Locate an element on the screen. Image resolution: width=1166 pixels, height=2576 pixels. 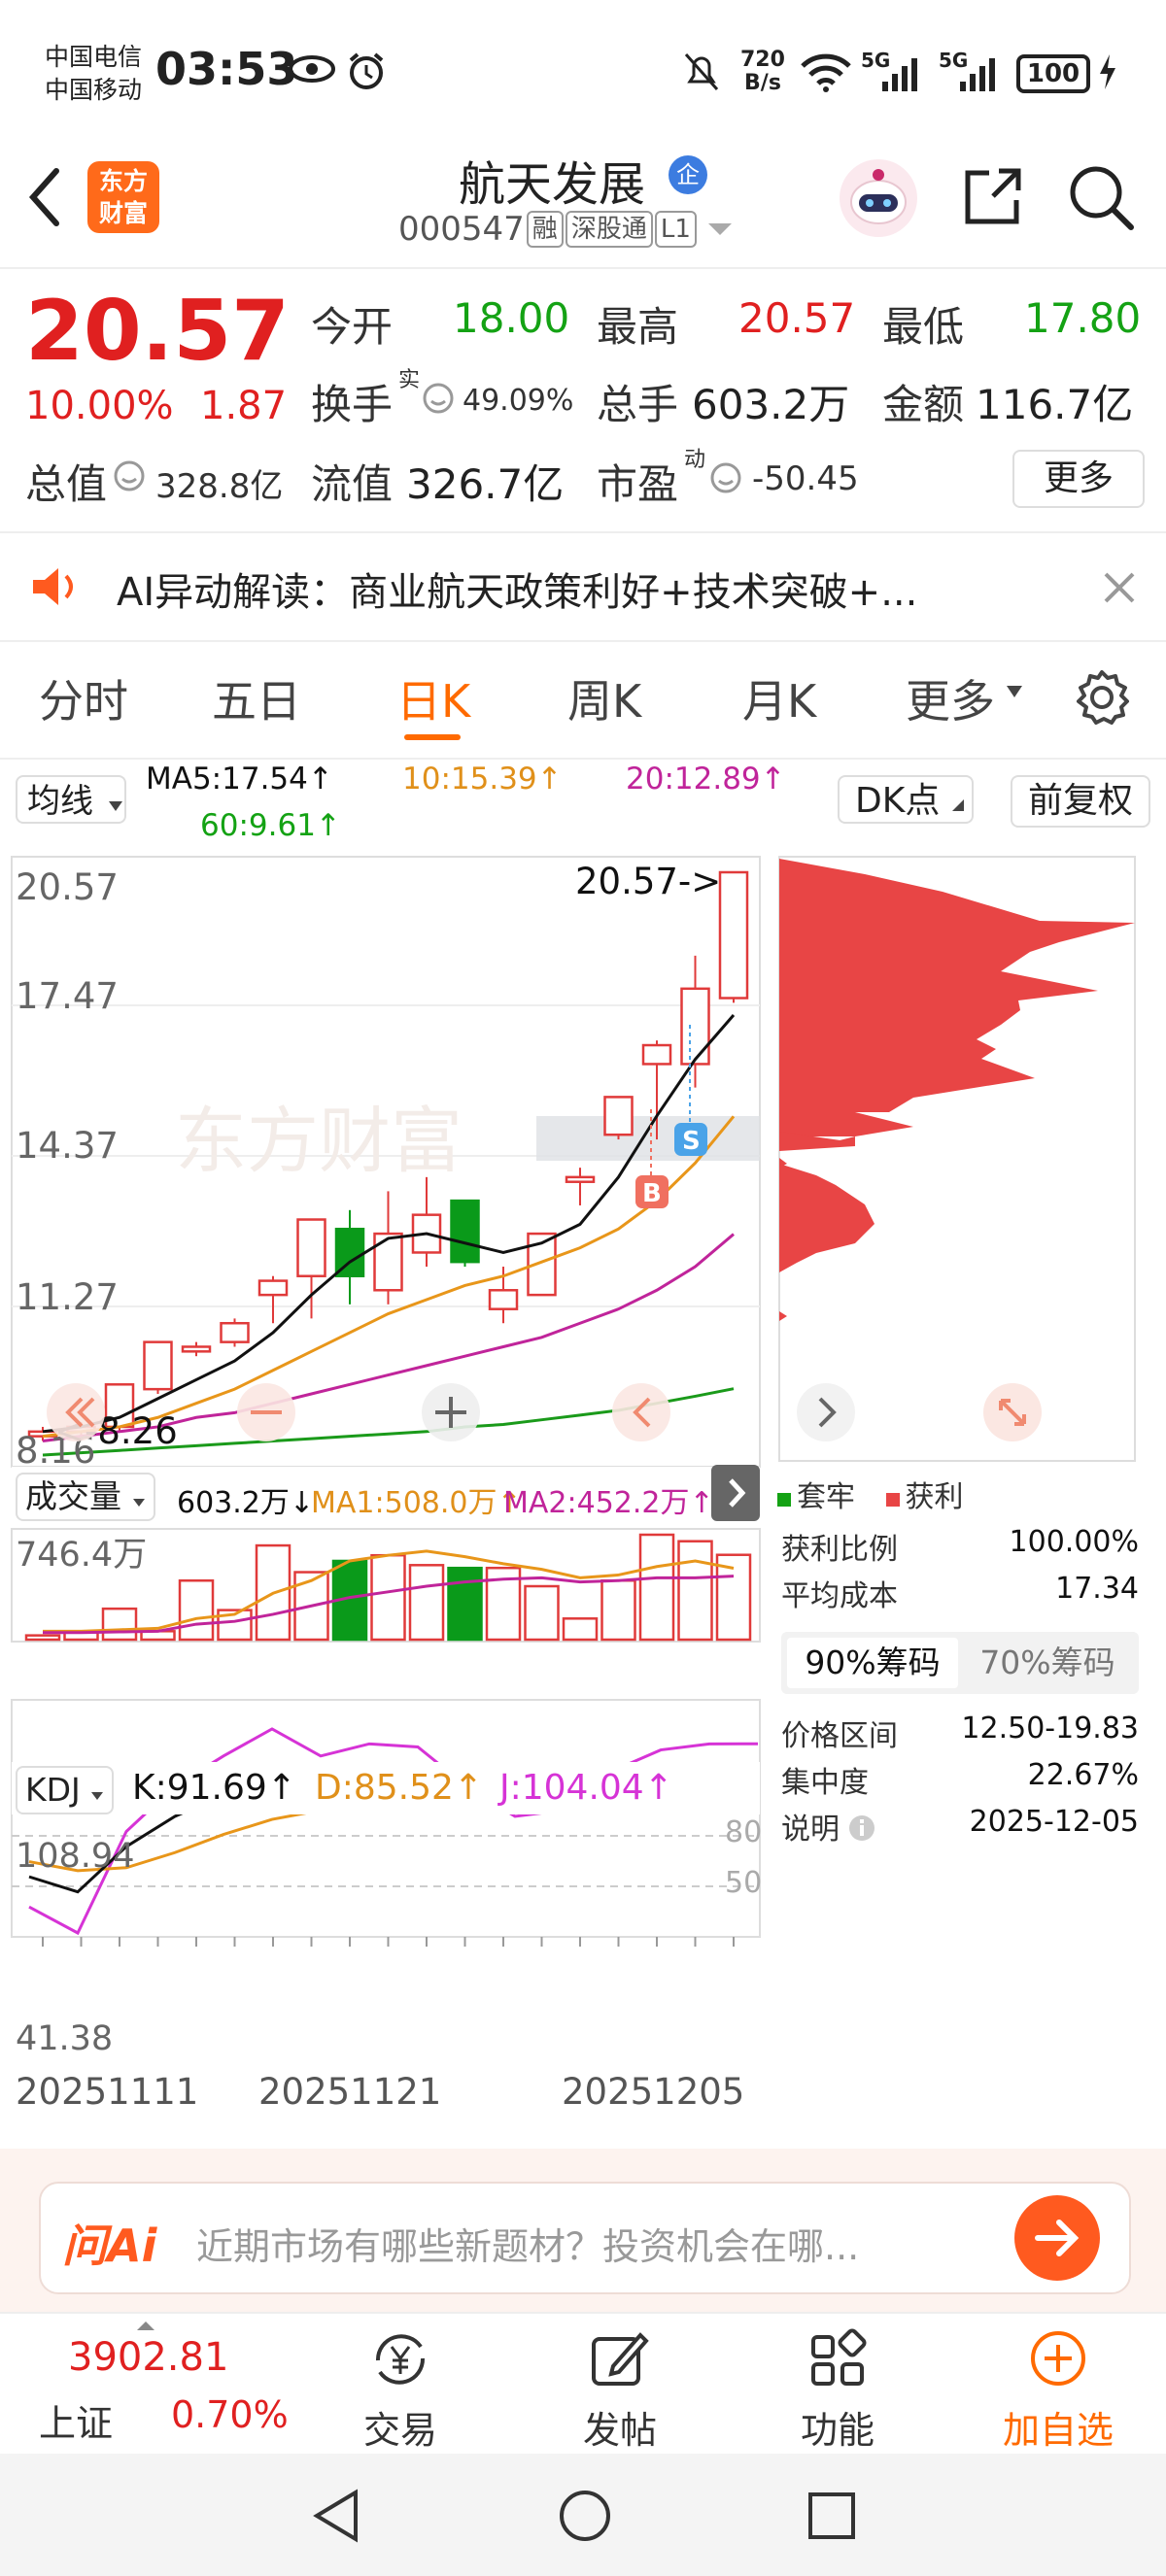
net-speed: 720 B/s is located at coordinates (762, 71).